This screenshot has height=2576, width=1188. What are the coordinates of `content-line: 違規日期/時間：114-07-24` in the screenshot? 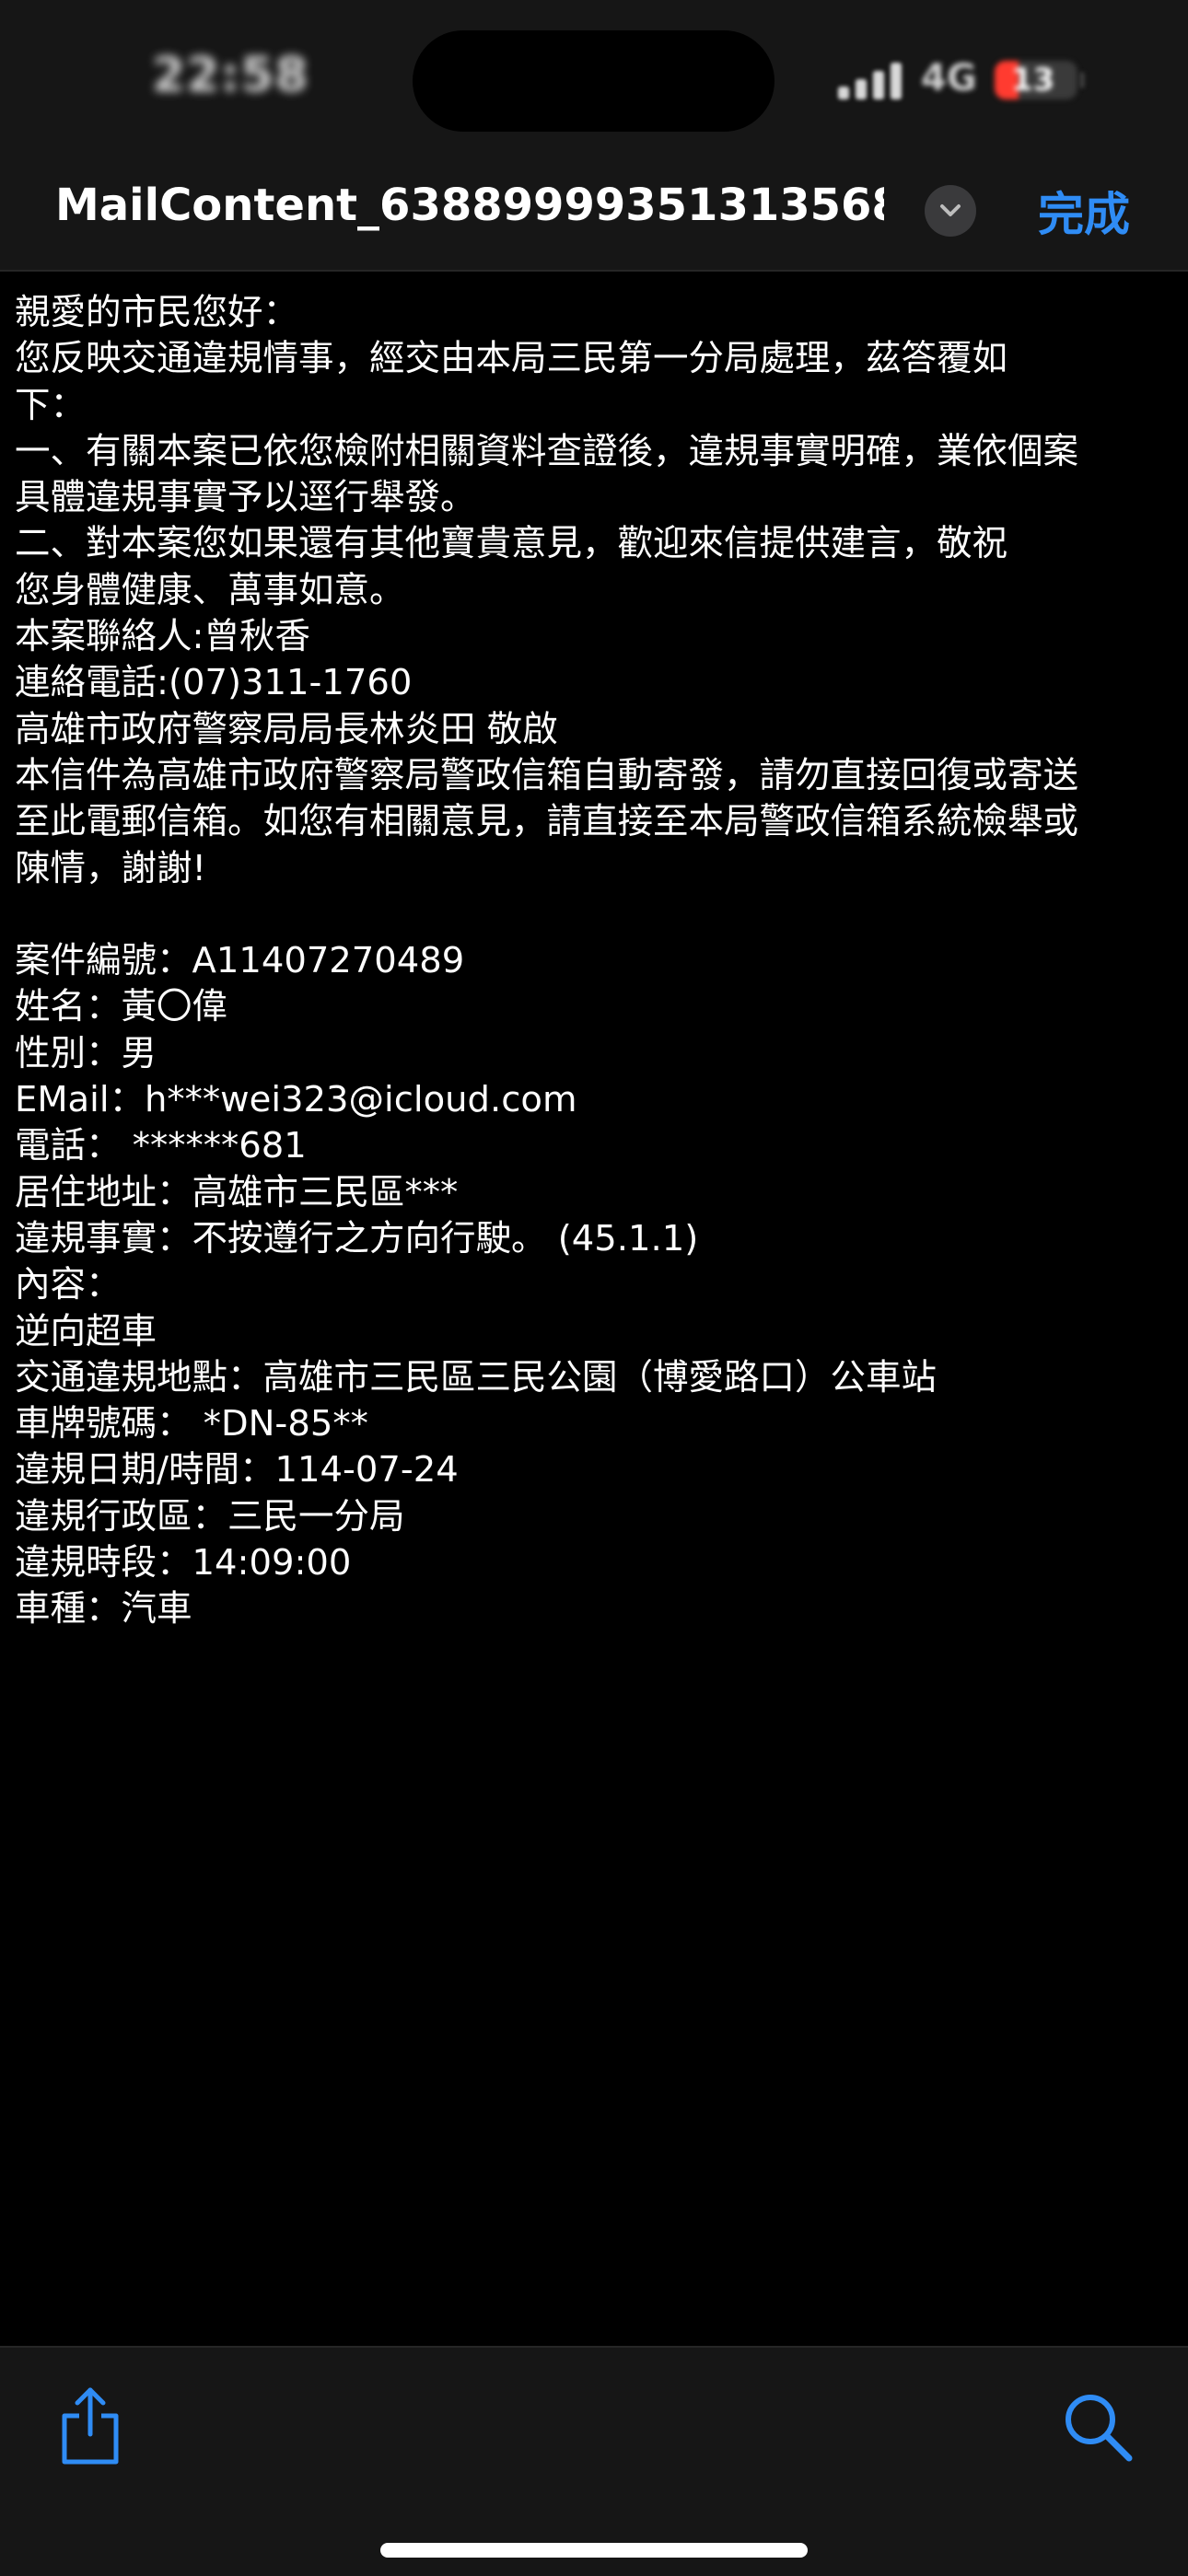 It's located at (237, 1470).